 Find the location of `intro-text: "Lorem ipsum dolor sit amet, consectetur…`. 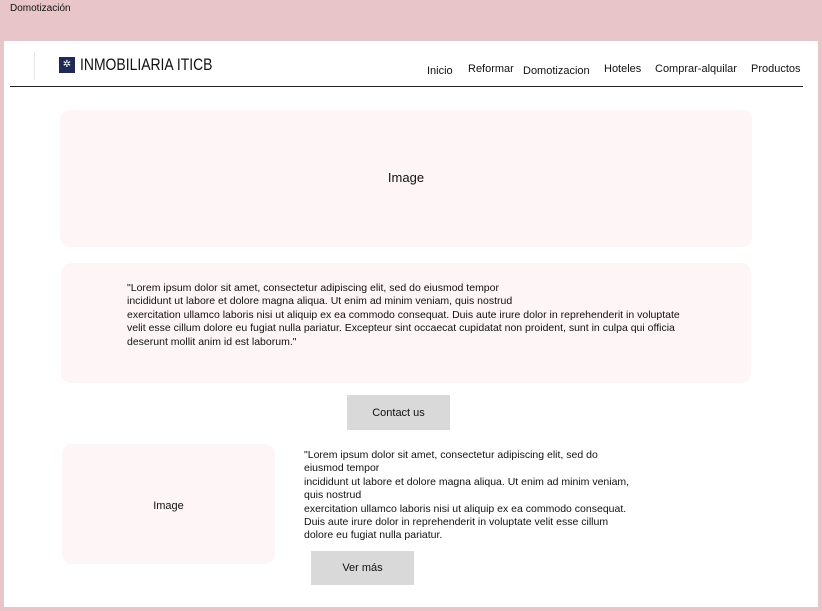

intro-text: "Lorem ipsum dolor sit amet, consectetur… is located at coordinates (403, 315).